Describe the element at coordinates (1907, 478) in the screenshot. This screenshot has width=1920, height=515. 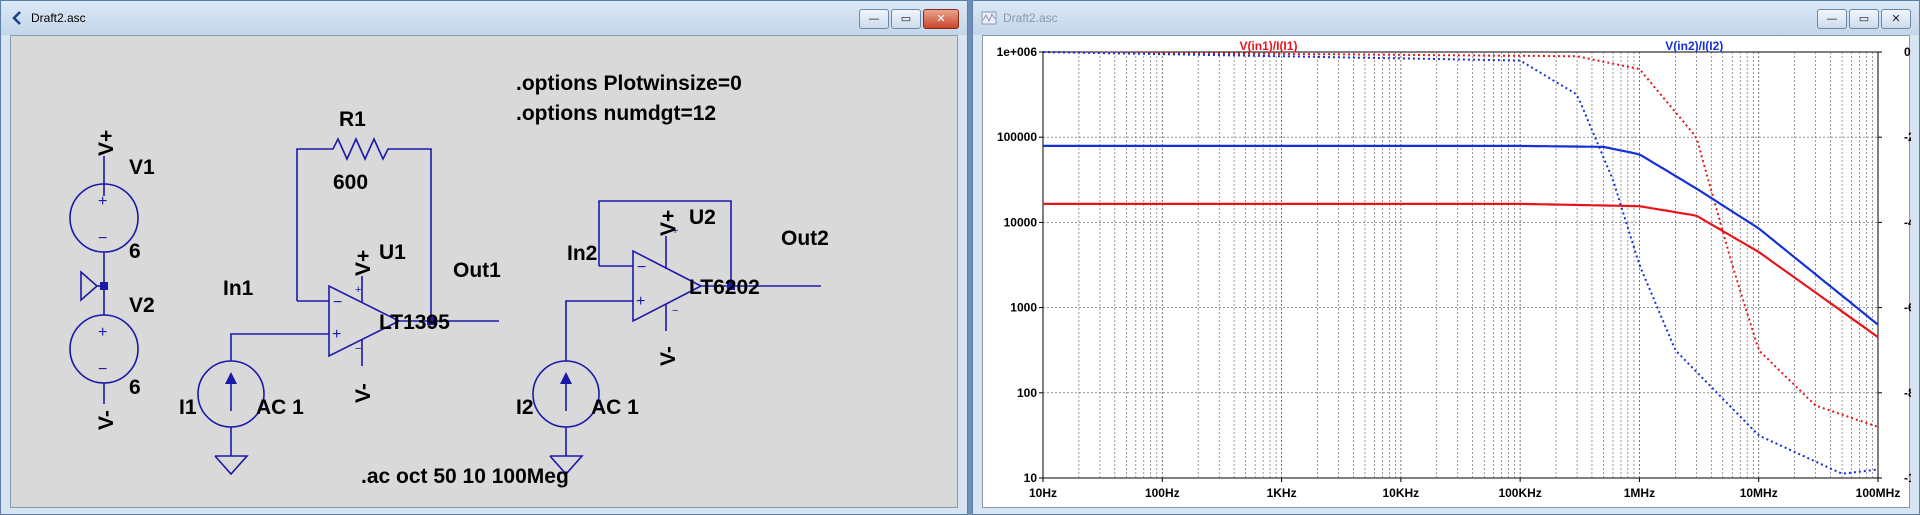
I see `y-right-tick-label: -100°` at that location.